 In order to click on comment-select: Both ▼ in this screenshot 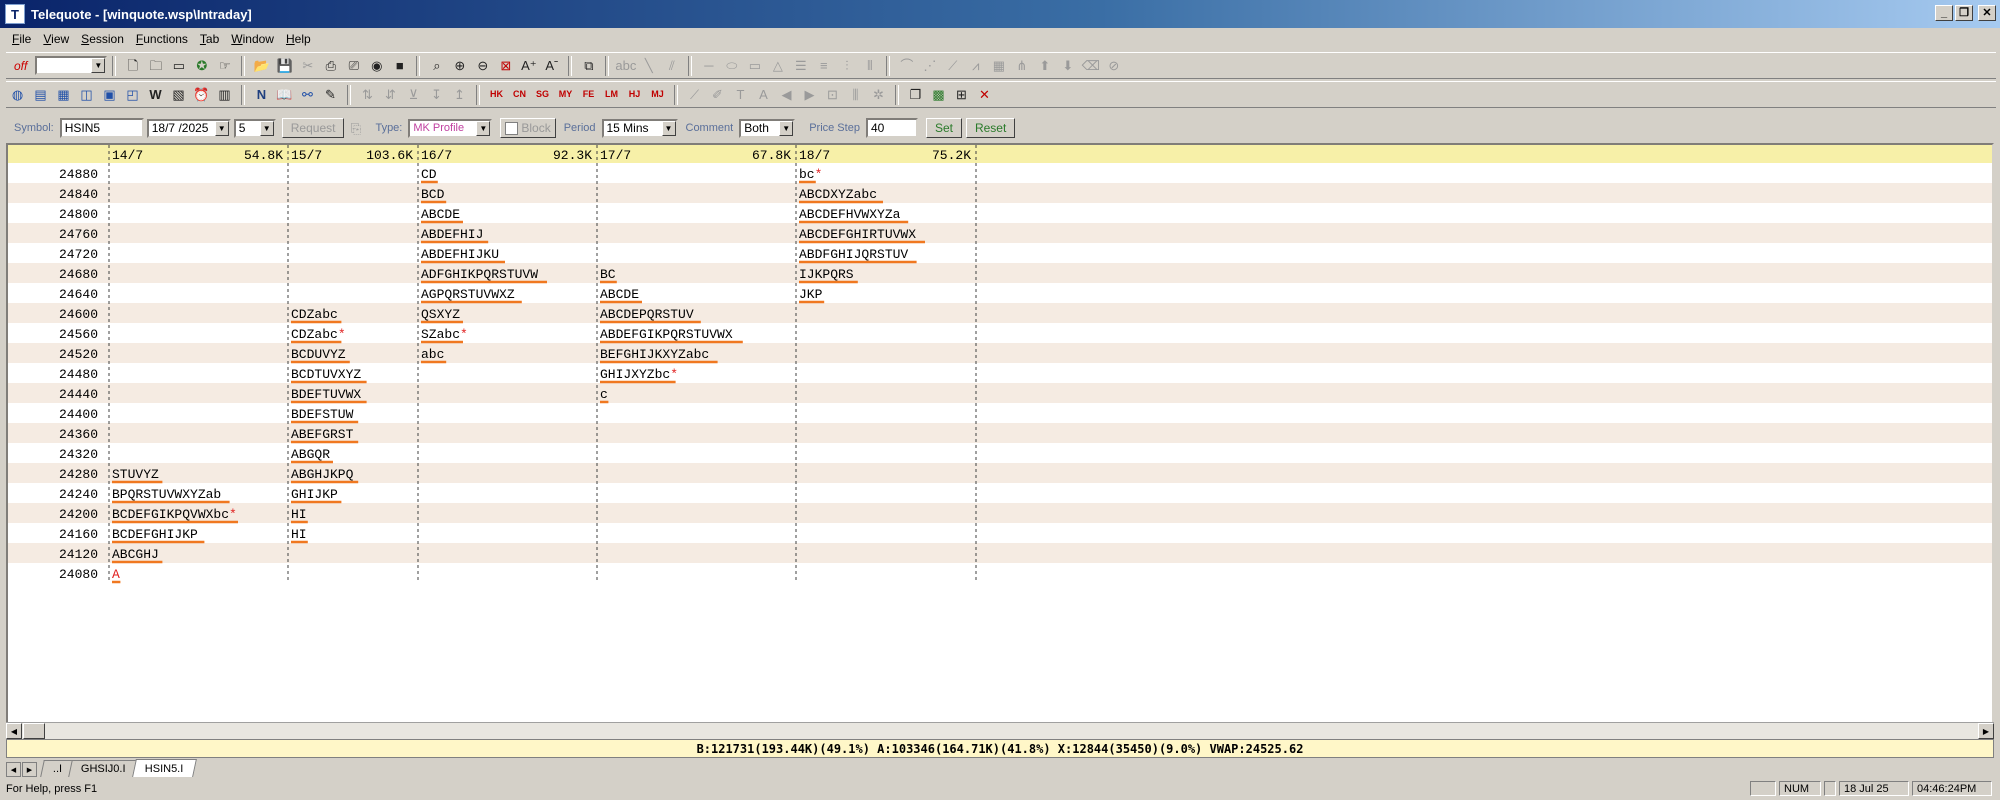, I will do `click(767, 128)`.